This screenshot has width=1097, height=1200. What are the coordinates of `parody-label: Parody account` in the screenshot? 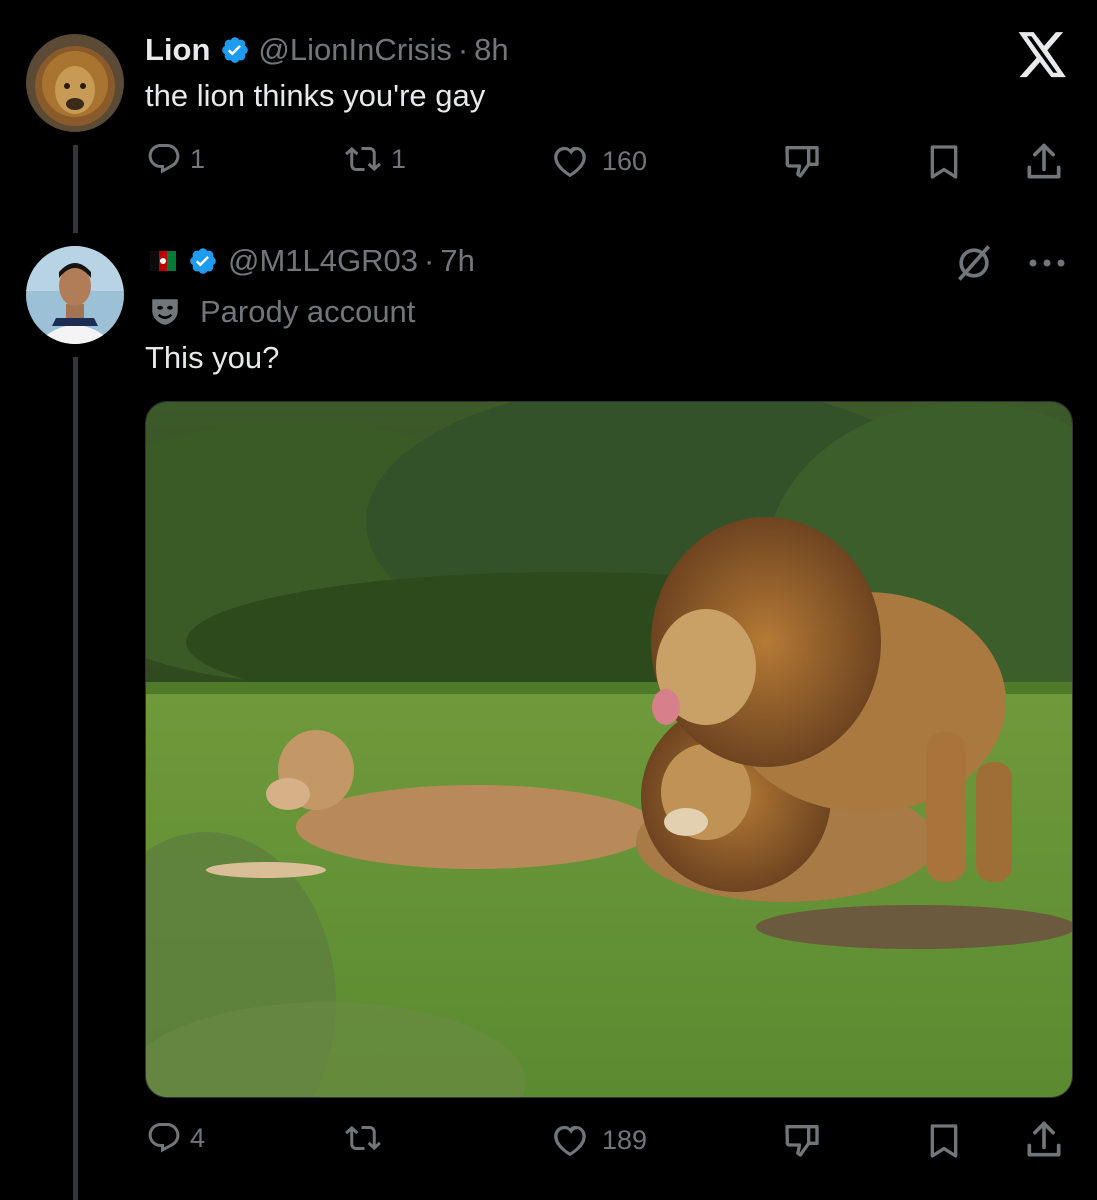 It's located at (308, 311).